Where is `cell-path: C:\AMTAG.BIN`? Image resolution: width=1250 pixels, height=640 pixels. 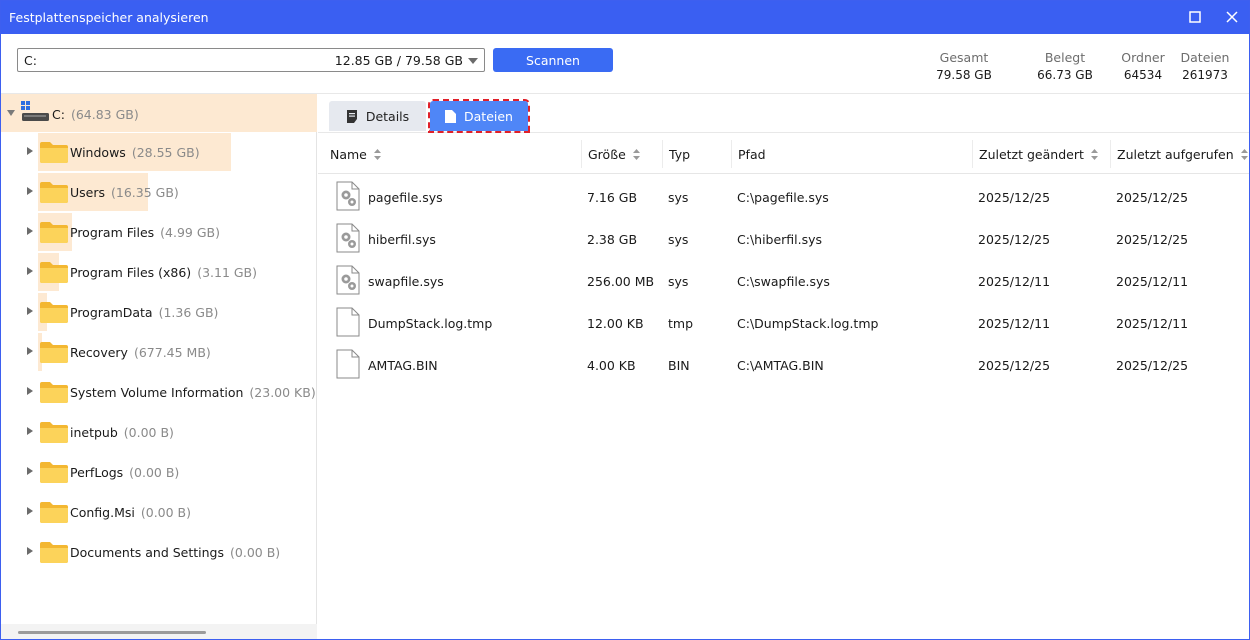
cell-path: C:\AMTAG.BIN is located at coordinates (780, 365).